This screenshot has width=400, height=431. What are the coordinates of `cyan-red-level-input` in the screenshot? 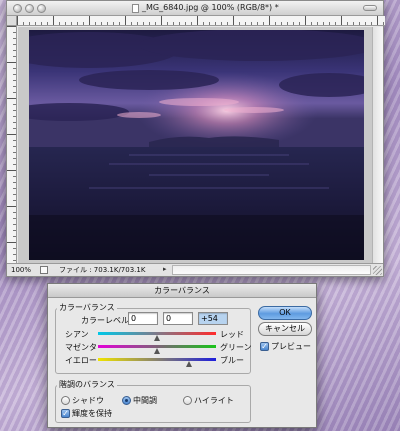 It's located at (143, 318).